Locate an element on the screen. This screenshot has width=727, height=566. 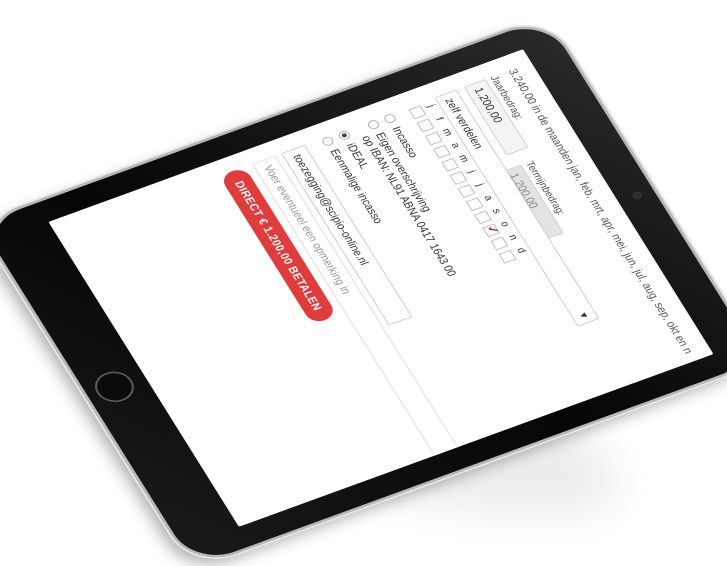
month-checkbox-checked is located at coordinates (490, 230).